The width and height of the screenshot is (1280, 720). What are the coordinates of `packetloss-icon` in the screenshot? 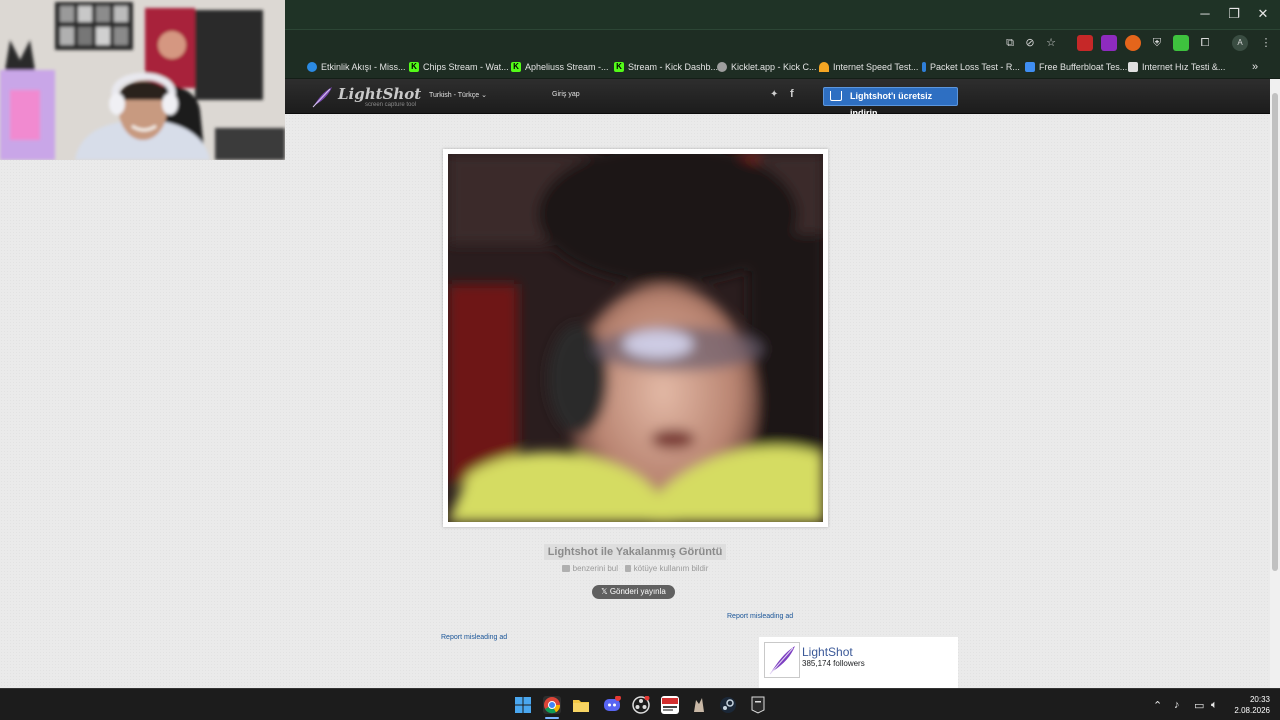 It's located at (924, 67).